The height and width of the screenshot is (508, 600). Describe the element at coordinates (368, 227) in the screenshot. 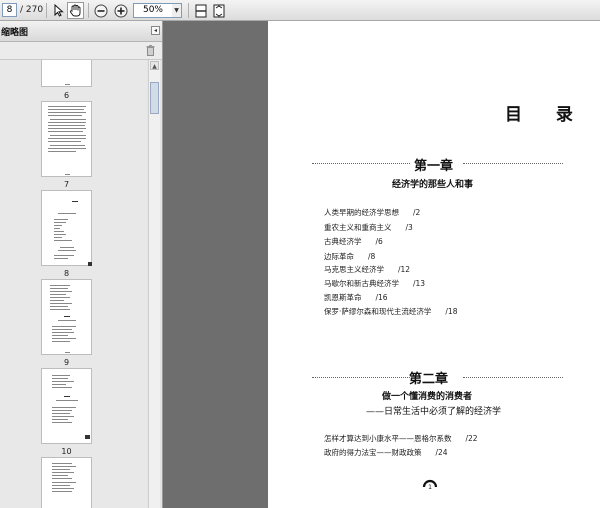

I see `toc-entry: 重农主义和重商主义/3` at that location.